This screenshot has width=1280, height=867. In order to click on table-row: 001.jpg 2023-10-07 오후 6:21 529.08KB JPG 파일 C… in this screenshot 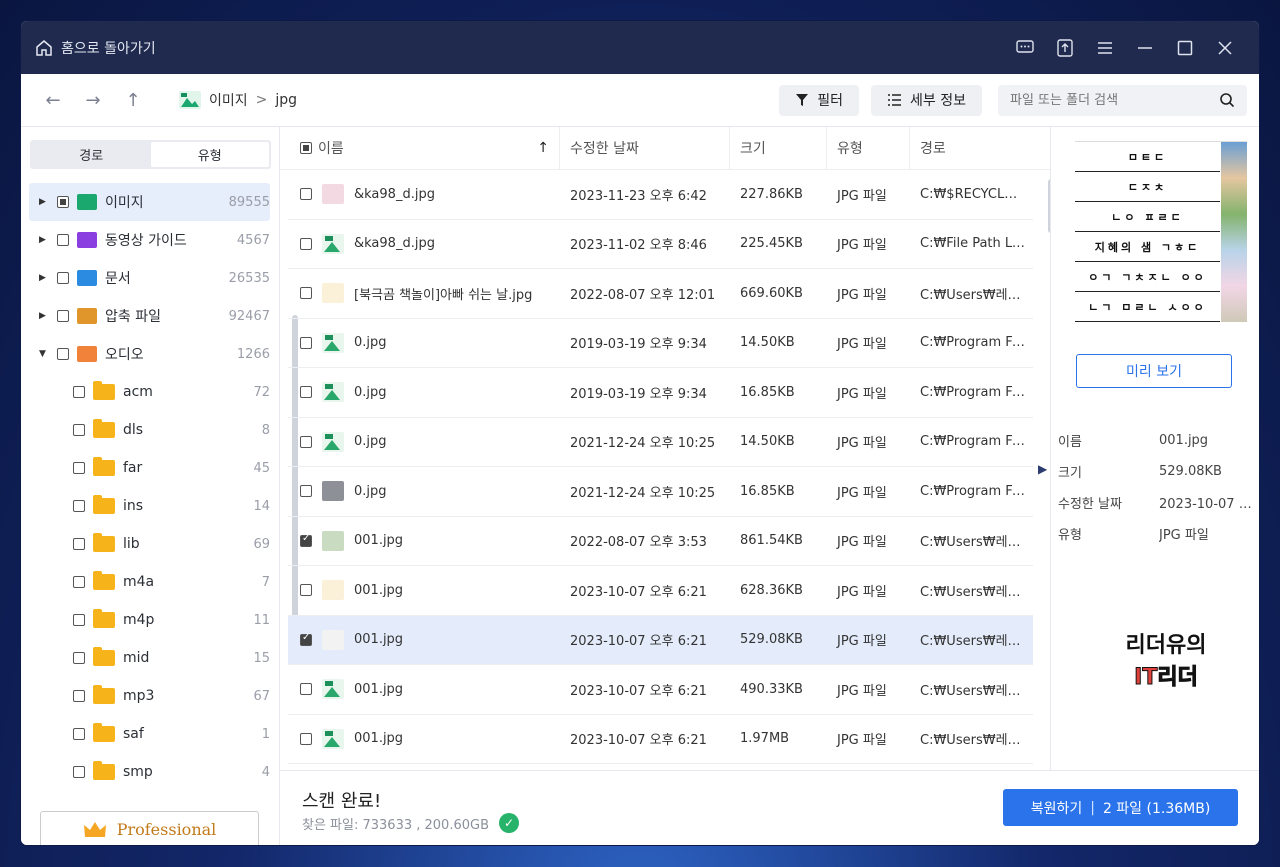, I will do `click(660, 640)`.